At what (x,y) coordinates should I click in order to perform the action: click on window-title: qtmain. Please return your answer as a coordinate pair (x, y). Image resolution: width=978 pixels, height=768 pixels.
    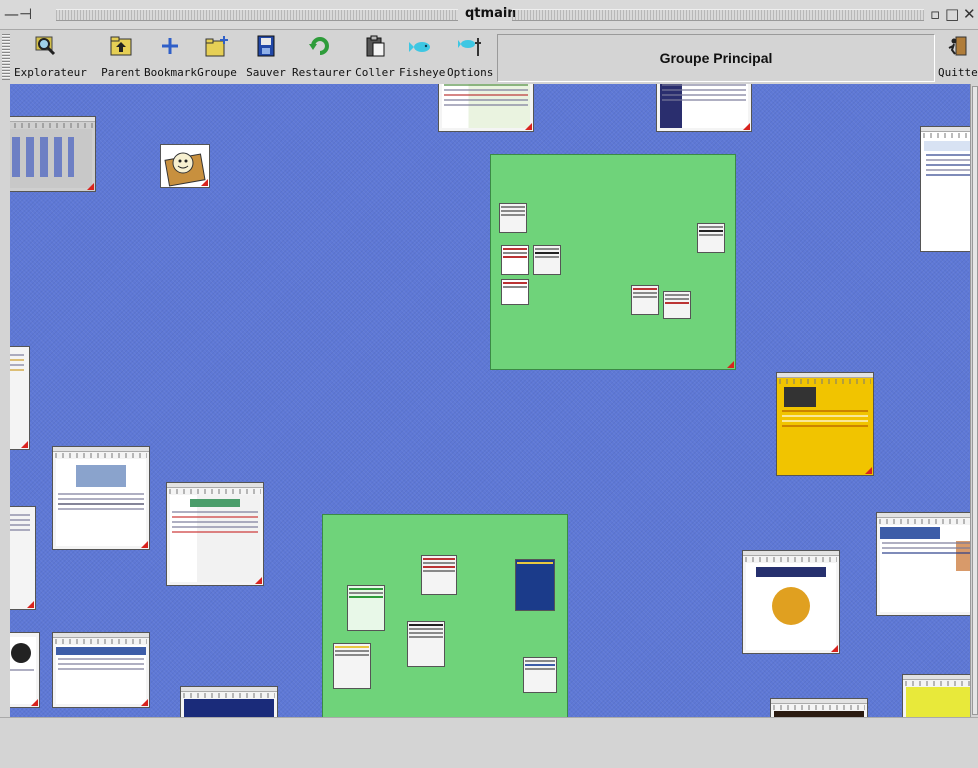
    Looking at the image, I should click on (491, 13).